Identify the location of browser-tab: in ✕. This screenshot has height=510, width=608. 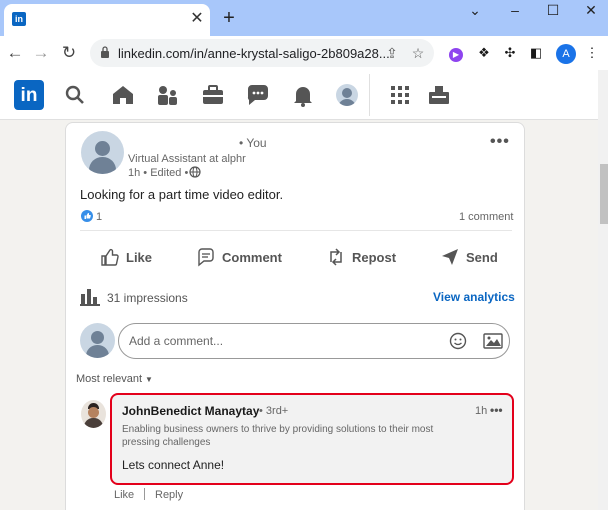
(107, 20).